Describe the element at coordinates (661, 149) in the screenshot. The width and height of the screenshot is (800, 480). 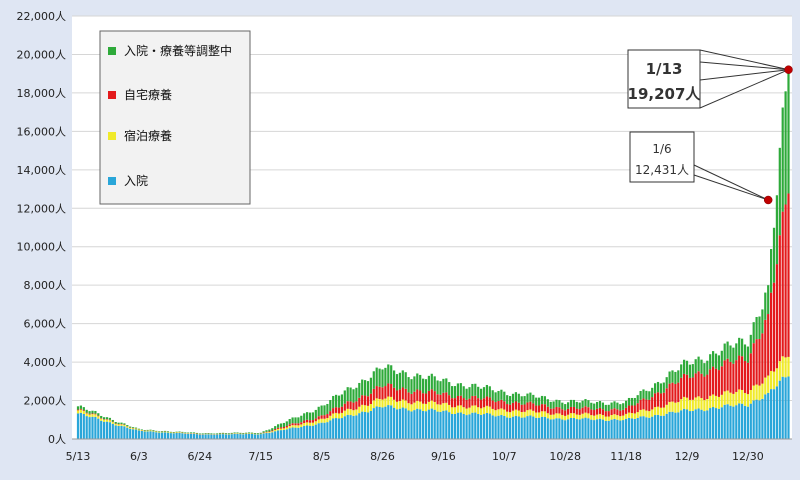
I see `callout-date: 1/6` at that location.